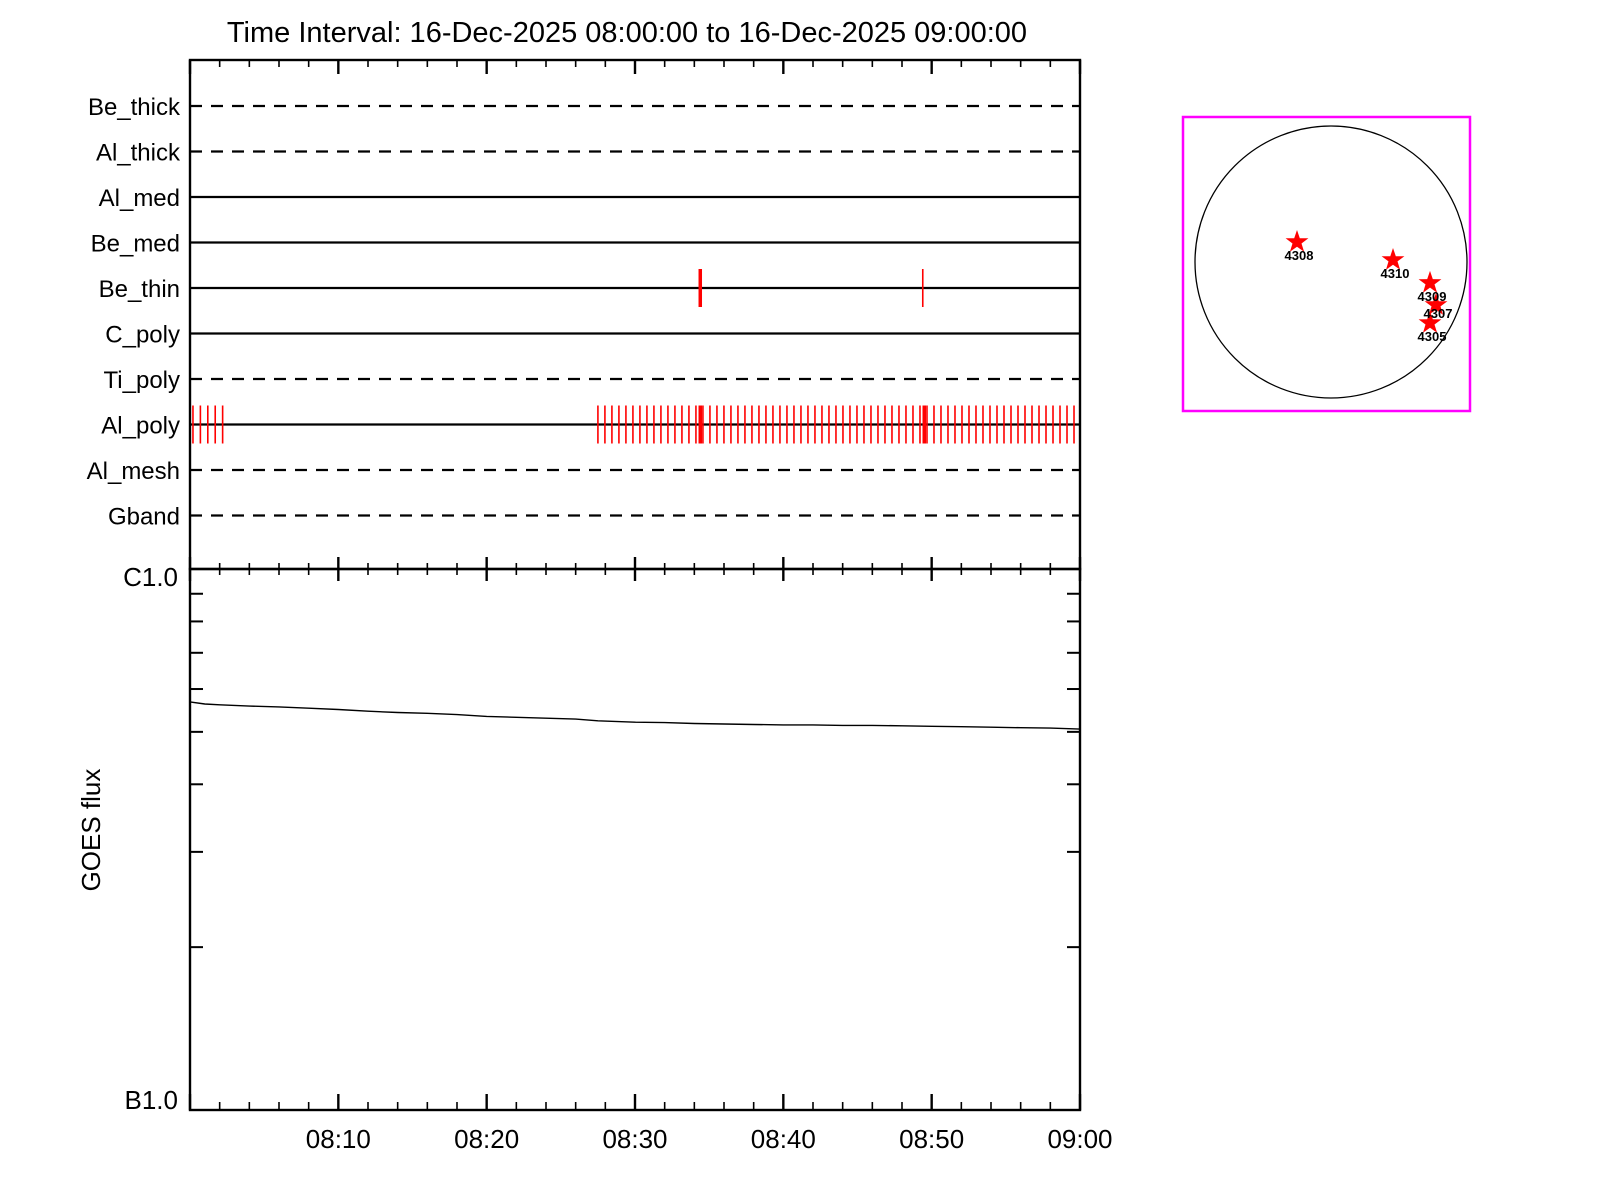 This screenshot has height=1200, width=1600. What do you see at coordinates (1432, 296) in the screenshot?
I see `active-region-label-4309: 4309` at bounding box center [1432, 296].